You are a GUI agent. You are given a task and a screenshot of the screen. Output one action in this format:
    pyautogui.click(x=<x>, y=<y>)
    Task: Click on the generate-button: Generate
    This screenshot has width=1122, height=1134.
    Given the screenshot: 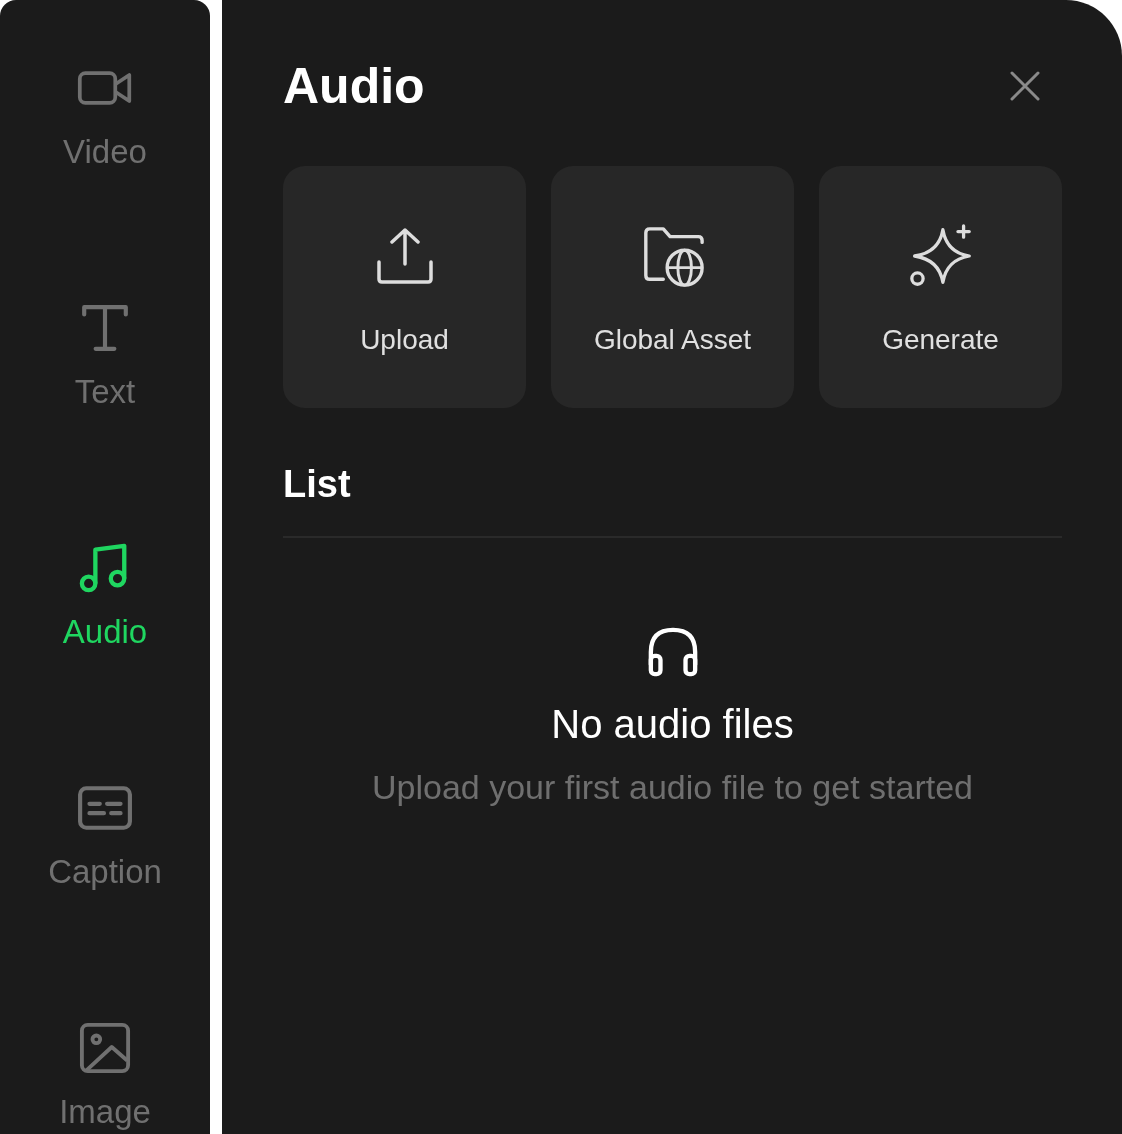 What is the action you would take?
    pyautogui.click(x=940, y=287)
    